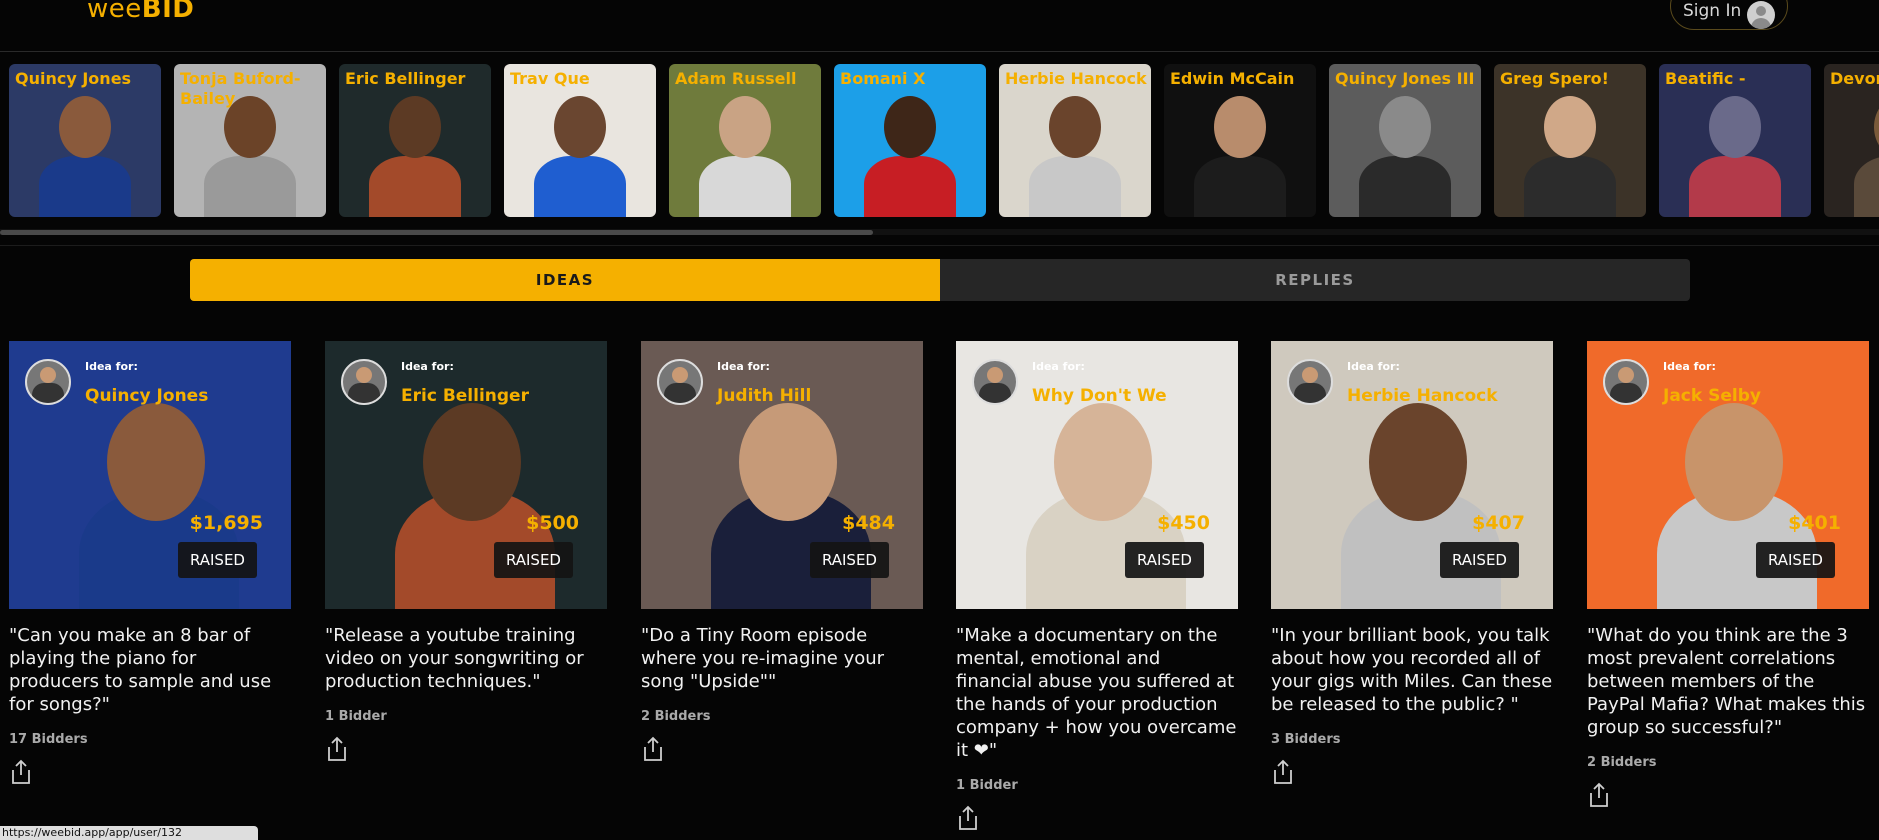 This screenshot has height=840, width=1879. Describe the element at coordinates (1854, 78) in the screenshot. I see `carousel-tile-name: Devon` at that location.